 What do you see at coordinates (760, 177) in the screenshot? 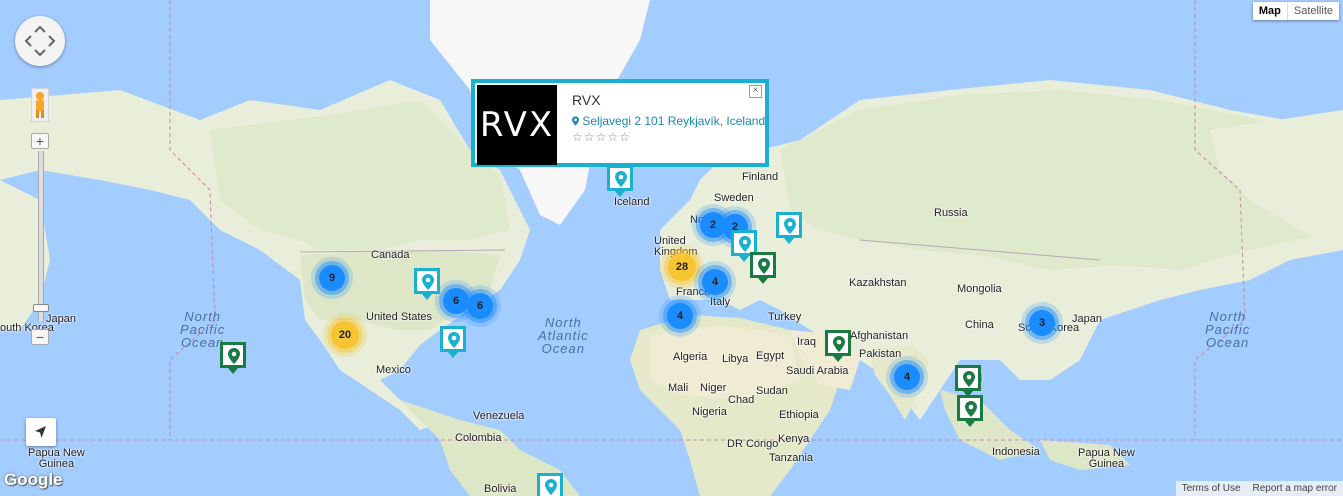
I see `label-finland: Finland` at bounding box center [760, 177].